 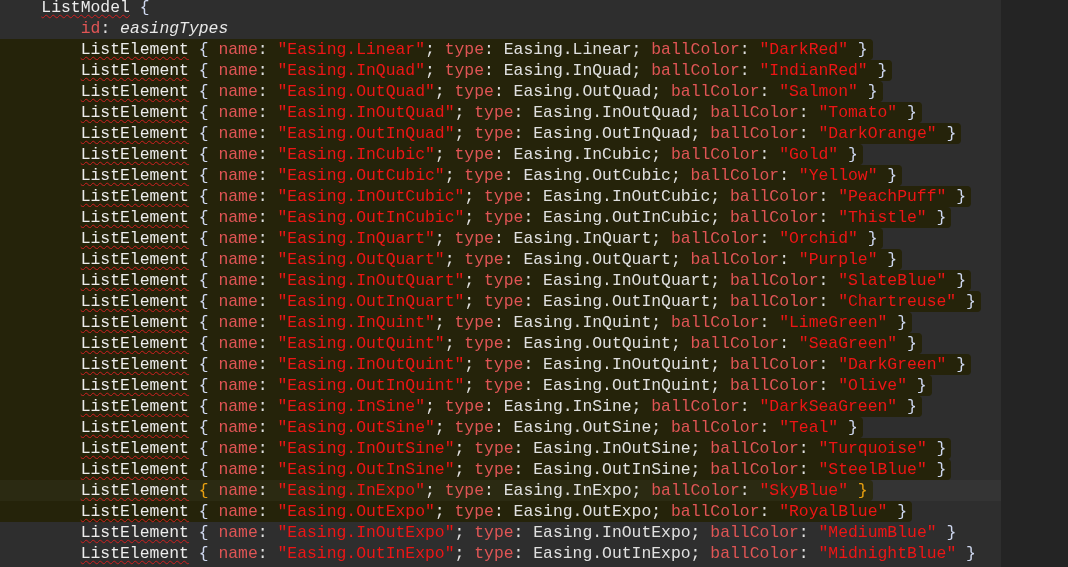 What do you see at coordinates (528, 553) in the screenshot?
I see `code-line: ListElement { name: "Easing.OutInExpo"; type: Easing.OutInExpo; ballColor: "MidnightBlue" }` at bounding box center [528, 553].